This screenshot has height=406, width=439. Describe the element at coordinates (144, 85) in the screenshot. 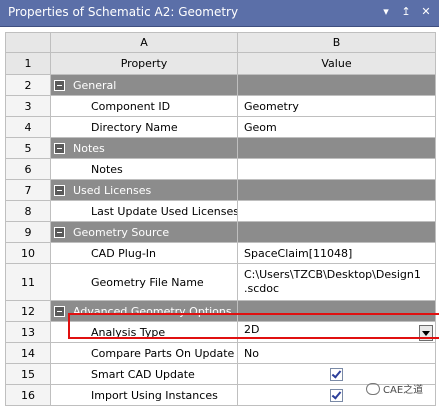

I see `section-header: General` at that location.